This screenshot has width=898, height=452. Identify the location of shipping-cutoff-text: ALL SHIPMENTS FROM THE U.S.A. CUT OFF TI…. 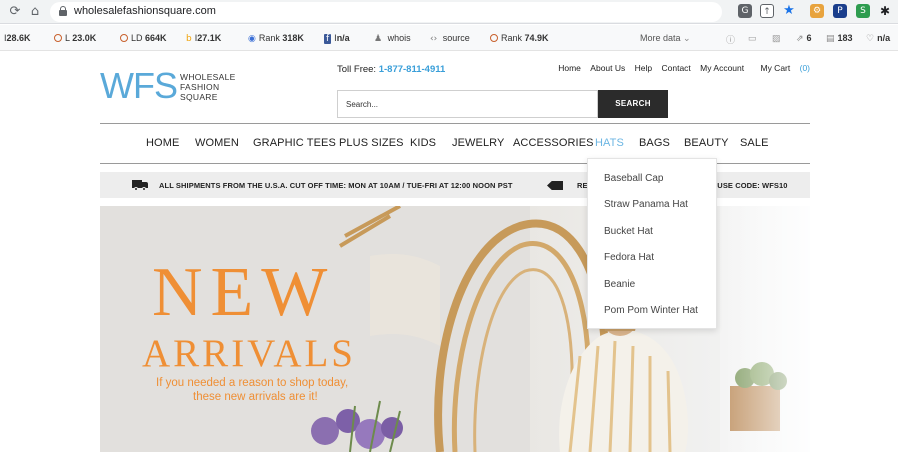
(336, 185).